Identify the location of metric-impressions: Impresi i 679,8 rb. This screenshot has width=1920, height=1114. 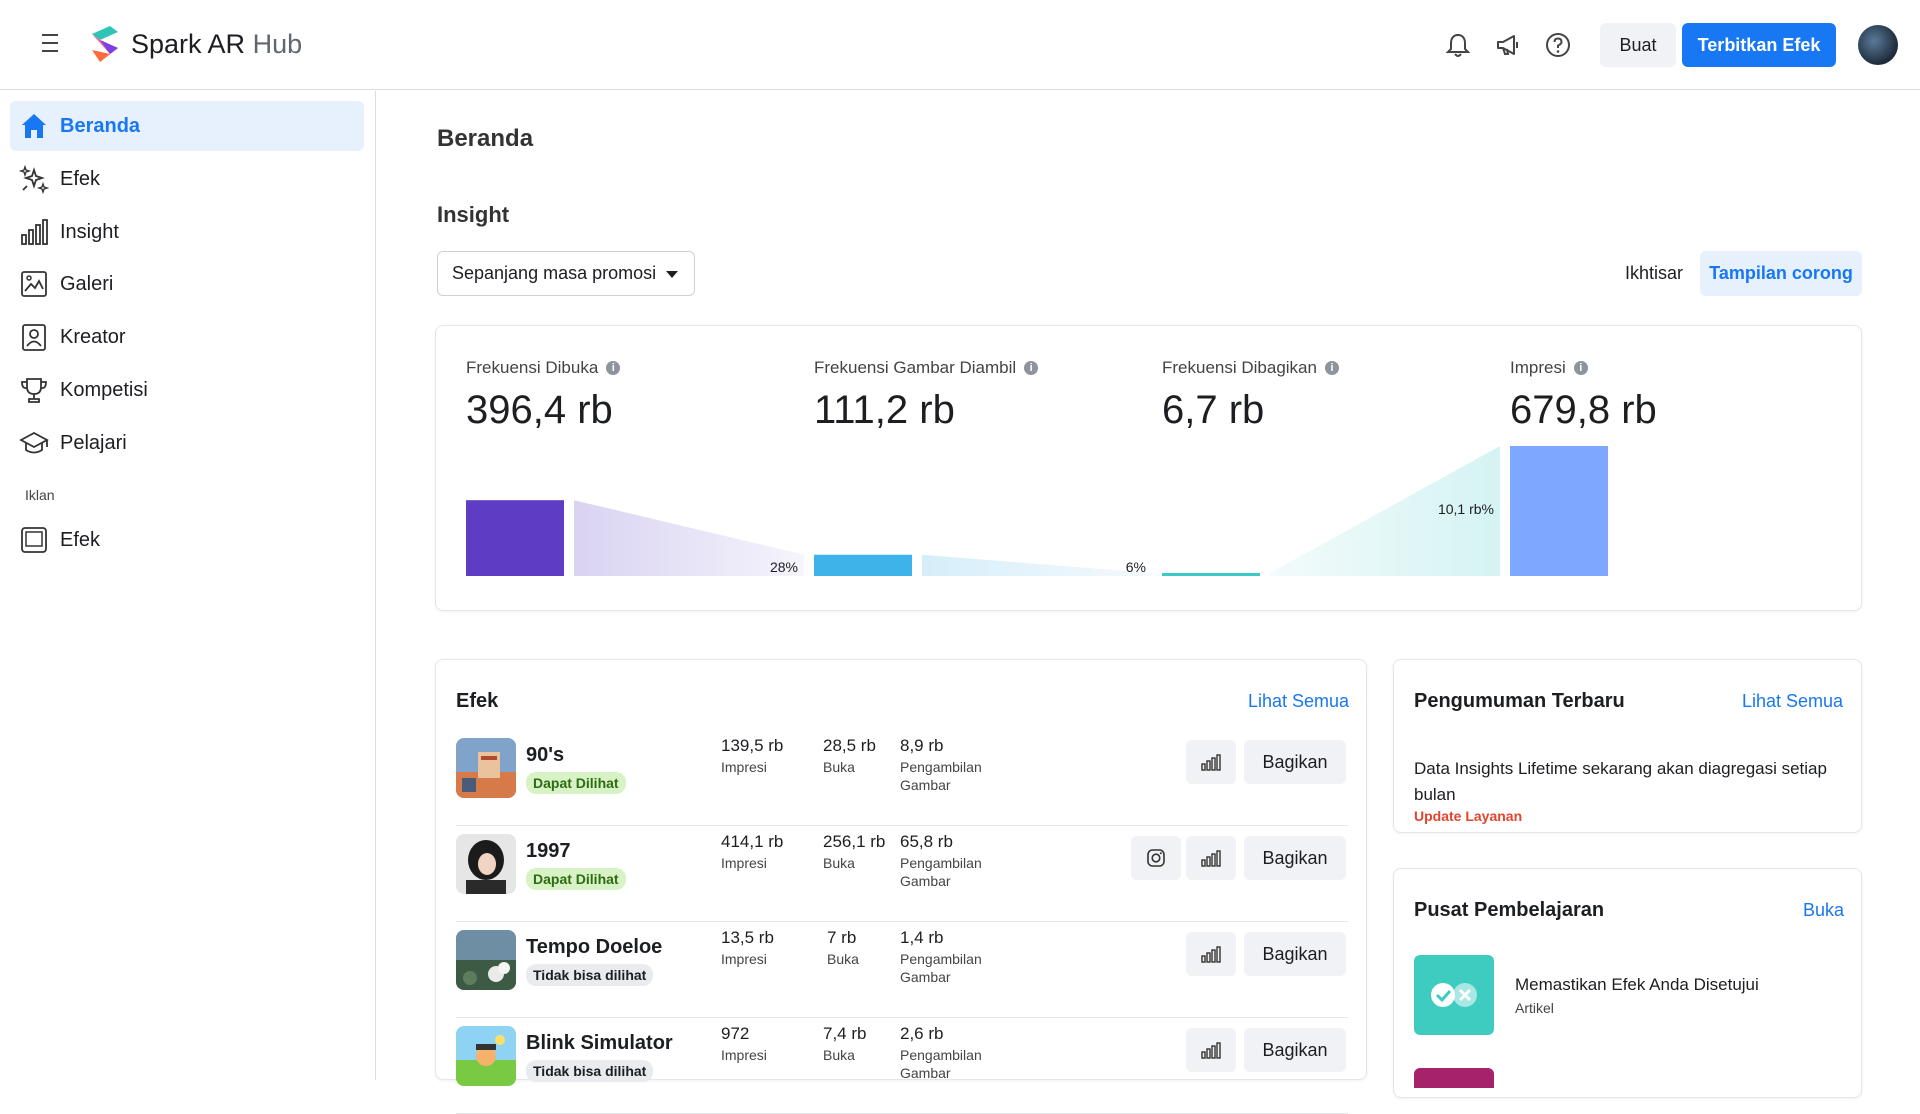
(1583, 395).